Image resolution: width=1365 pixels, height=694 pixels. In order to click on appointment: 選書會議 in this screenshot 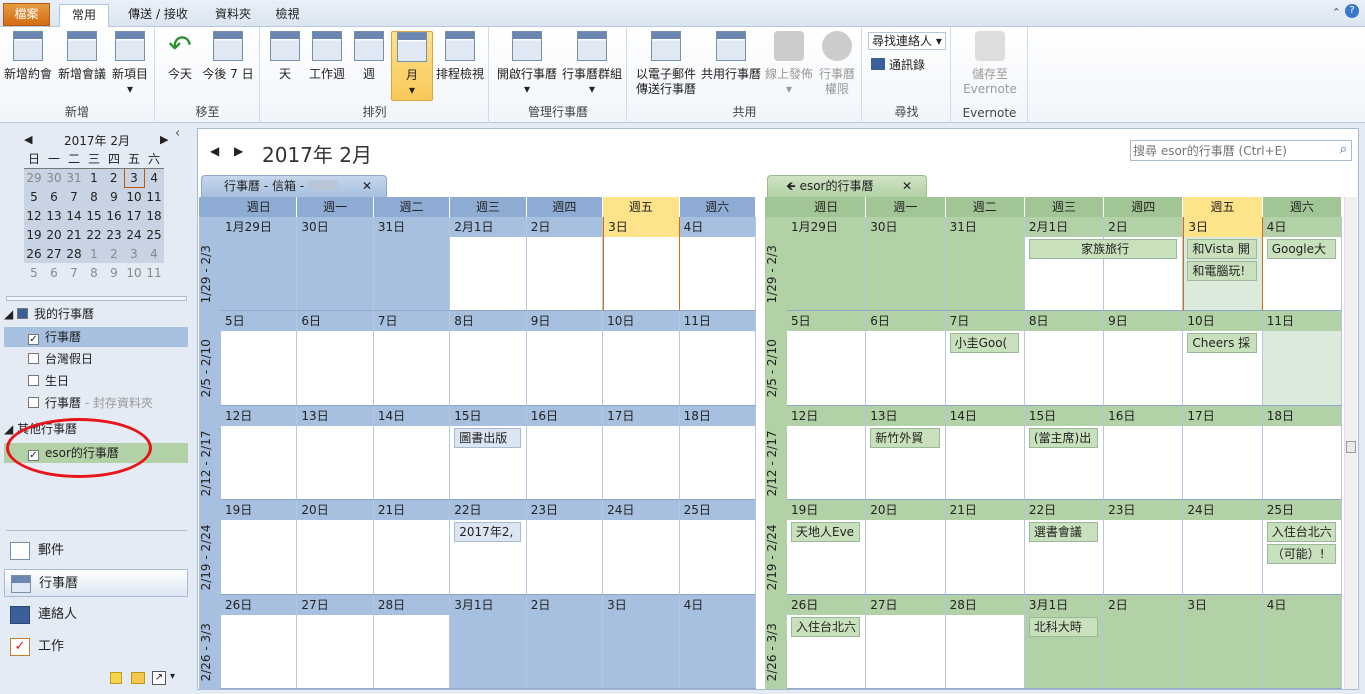, I will do `click(1063, 532)`.